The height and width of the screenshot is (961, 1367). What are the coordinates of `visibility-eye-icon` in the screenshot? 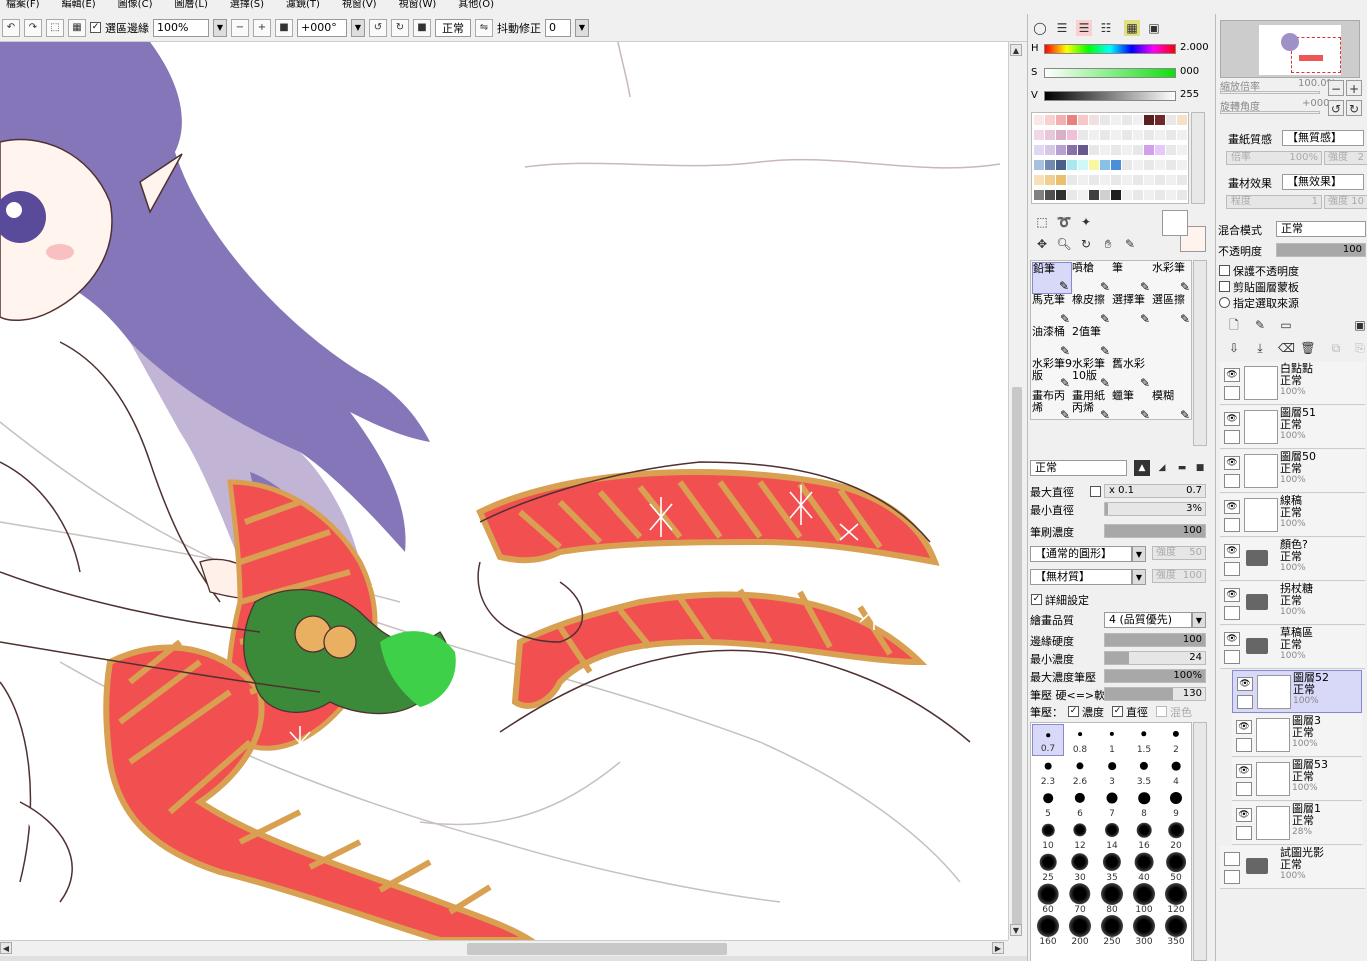 It's located at (1232, 859).